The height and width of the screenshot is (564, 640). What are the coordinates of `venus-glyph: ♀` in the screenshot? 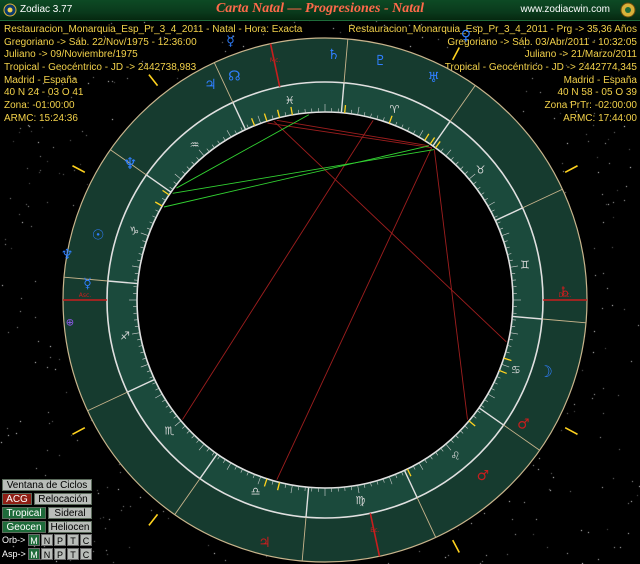 It's located at (466, 36).